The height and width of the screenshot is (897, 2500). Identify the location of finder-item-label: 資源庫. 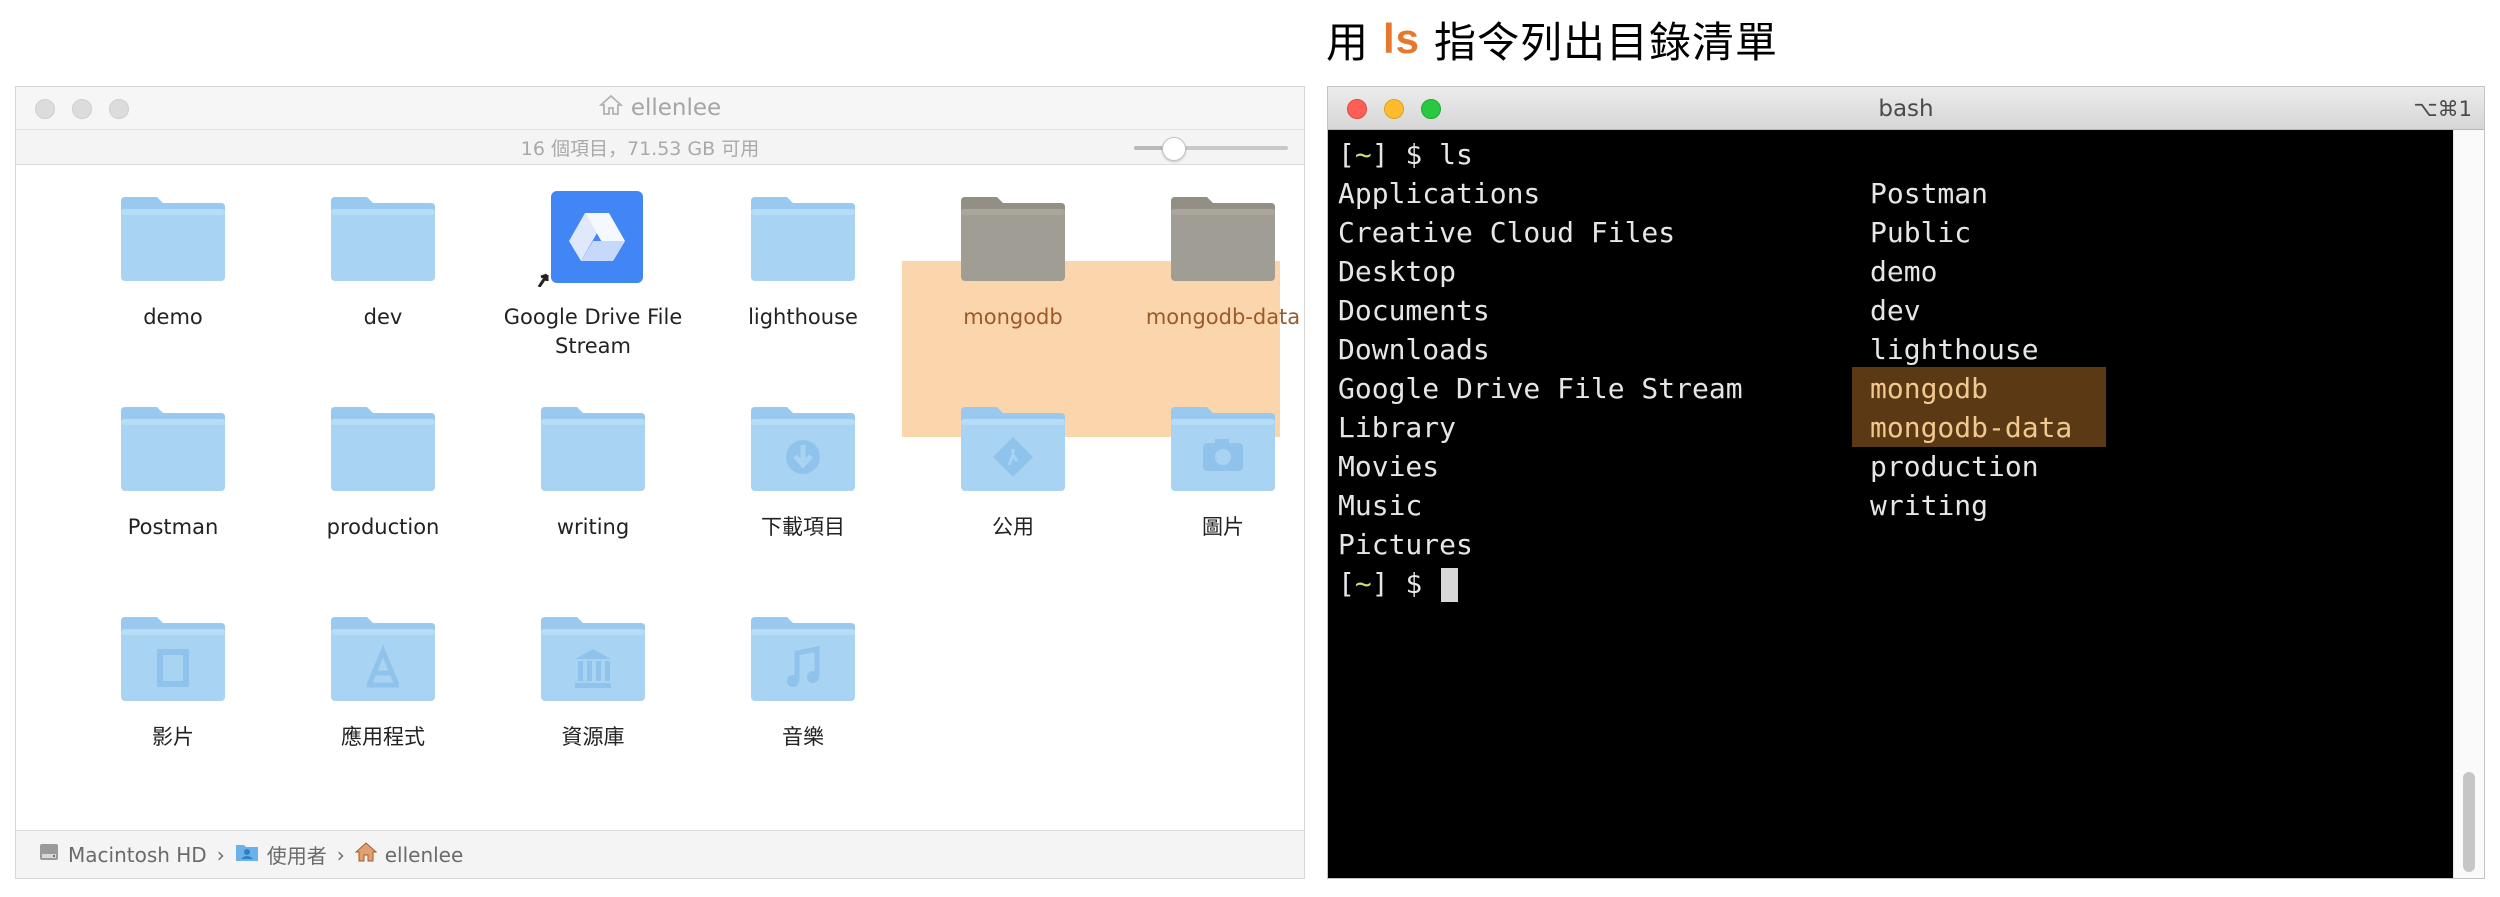
(593, 737).